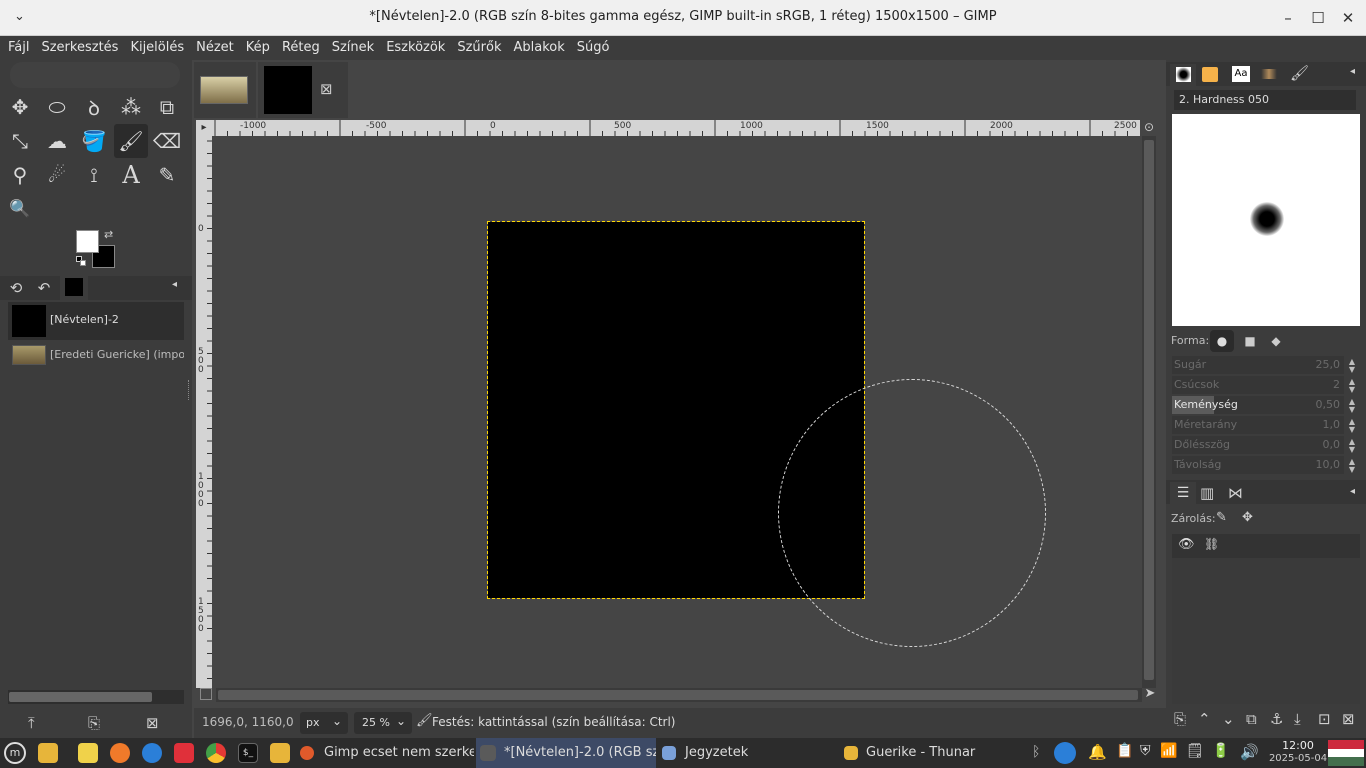  Describe the element at coordinates (1150, 694) in the screenshot. I see `navigate-icon: ➤` at that location.